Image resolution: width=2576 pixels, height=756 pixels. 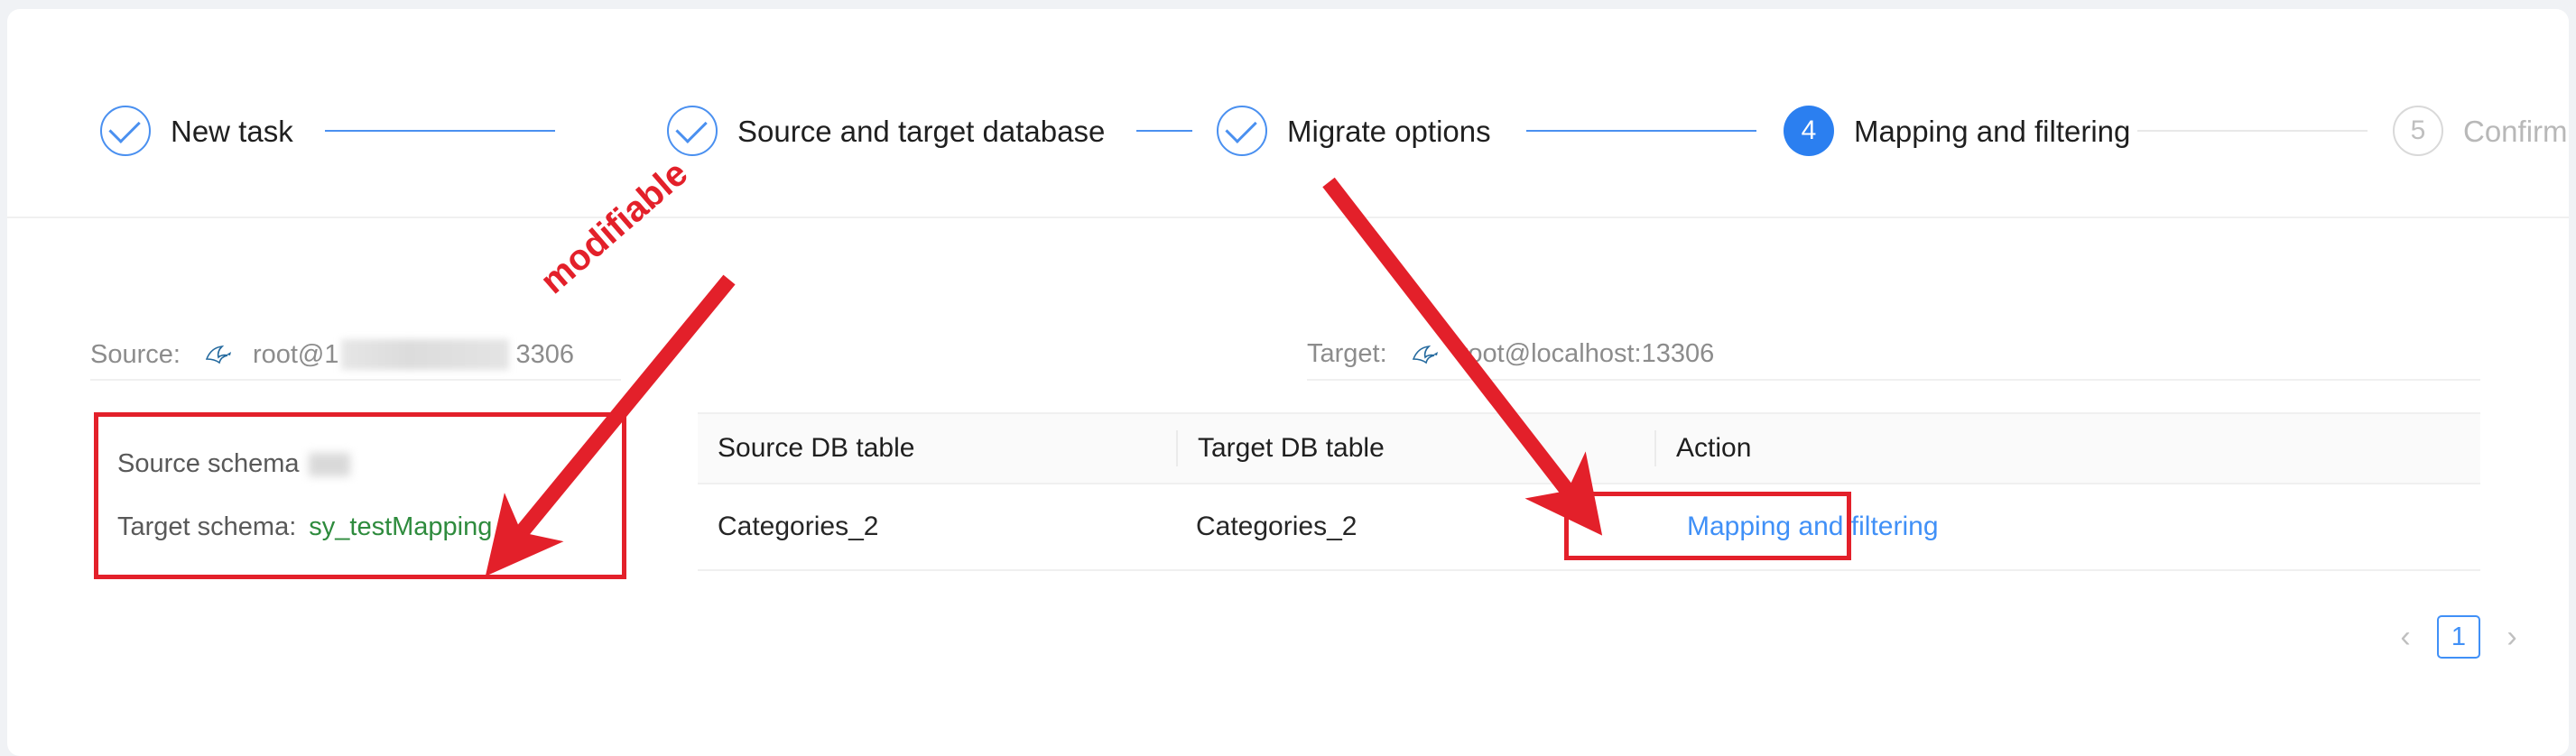 What do you see at coordinates (207, 526) in the screenshot?
I see `target-schema-label: Target schema:` at bounding box center [207, 526].